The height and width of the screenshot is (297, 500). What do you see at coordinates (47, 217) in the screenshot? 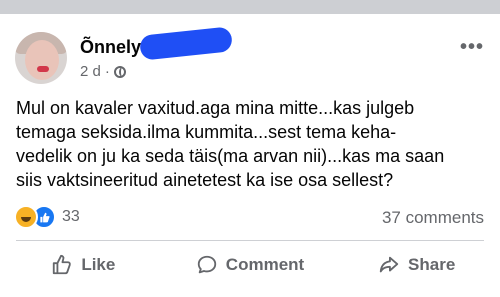
I see `reactions-summary: 33` at bounding box center [47, 217].